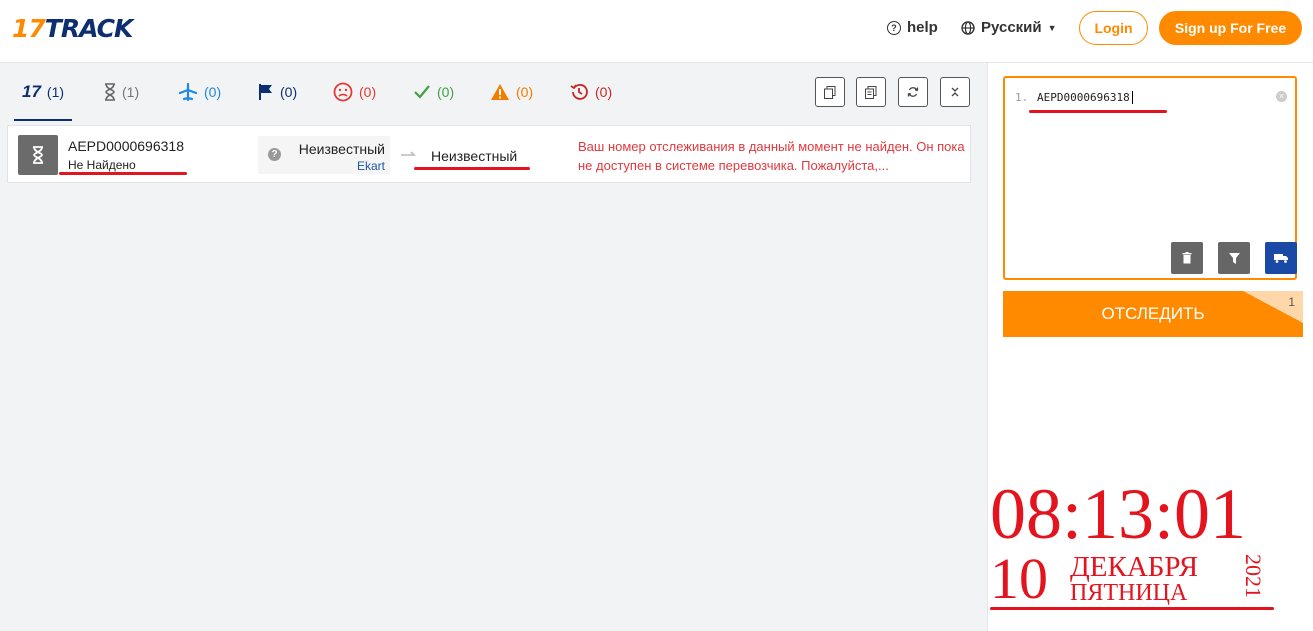 The image size is (1313, 631). I want to click on active-tab-indicator, so click(43, 120).